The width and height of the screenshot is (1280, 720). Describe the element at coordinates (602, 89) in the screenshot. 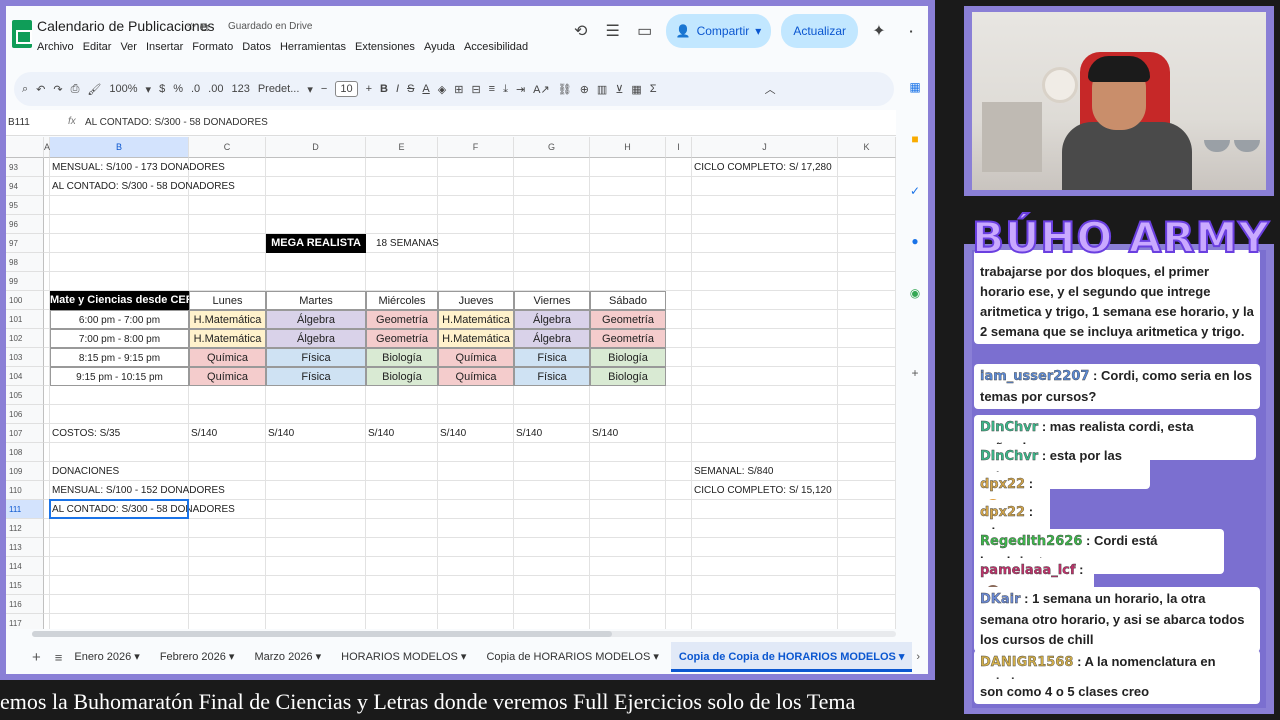

I see `chart-icon: ▥` at that location.